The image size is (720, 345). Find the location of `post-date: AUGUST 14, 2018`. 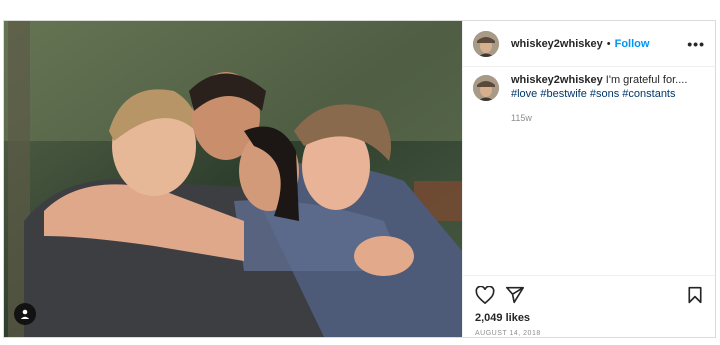

post-date: AUGUST 14, 2018 is located at coordinates (508, 333).